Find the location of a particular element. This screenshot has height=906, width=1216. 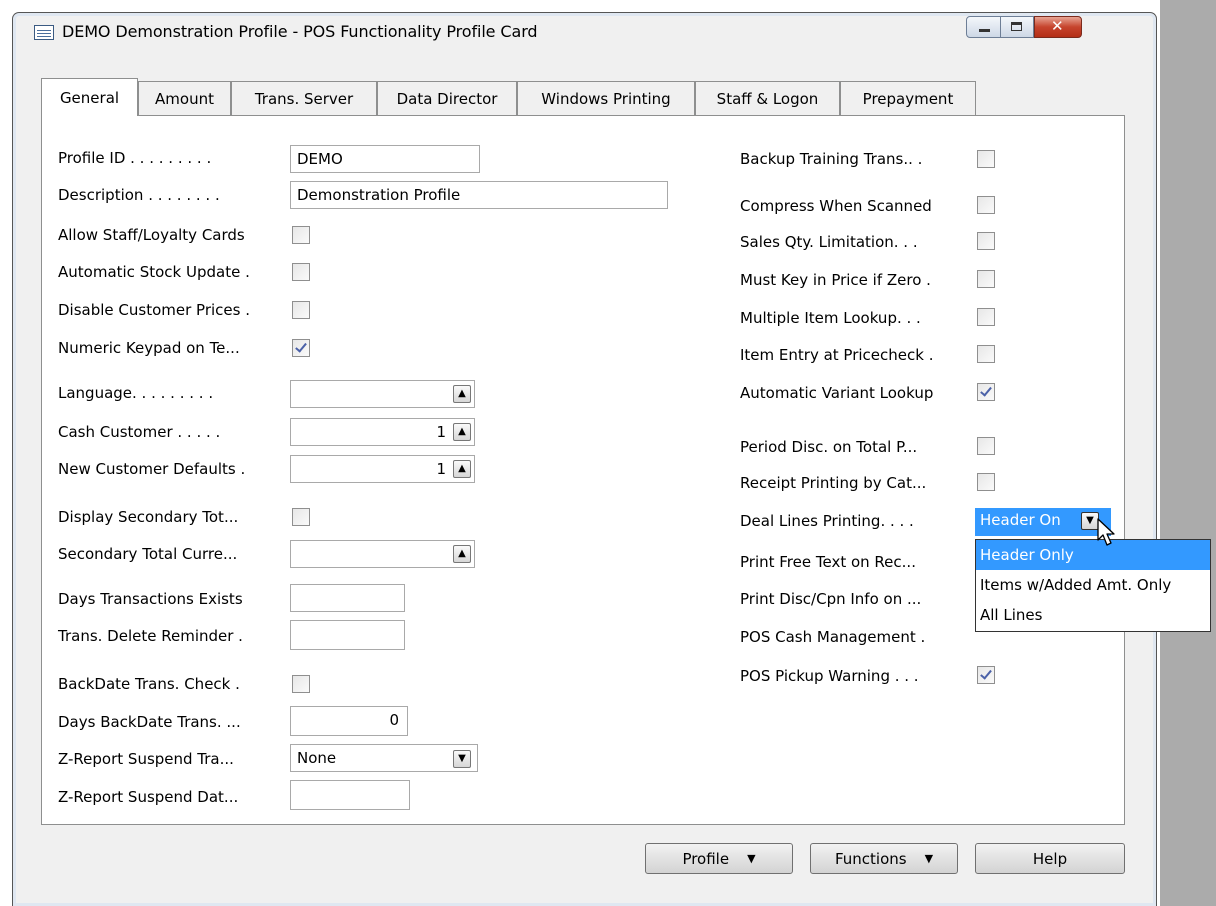

multiple-item-lookup-label: Multiple Item Lookup. . . is located at coordinates (830, 318).